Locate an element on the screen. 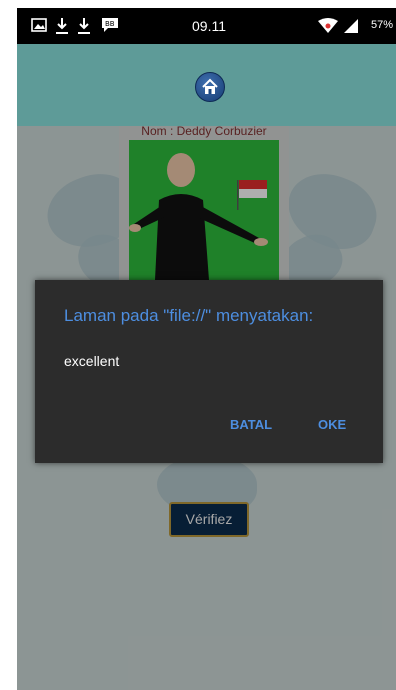  chat-icon: BB is located at coordinates (110, 25).